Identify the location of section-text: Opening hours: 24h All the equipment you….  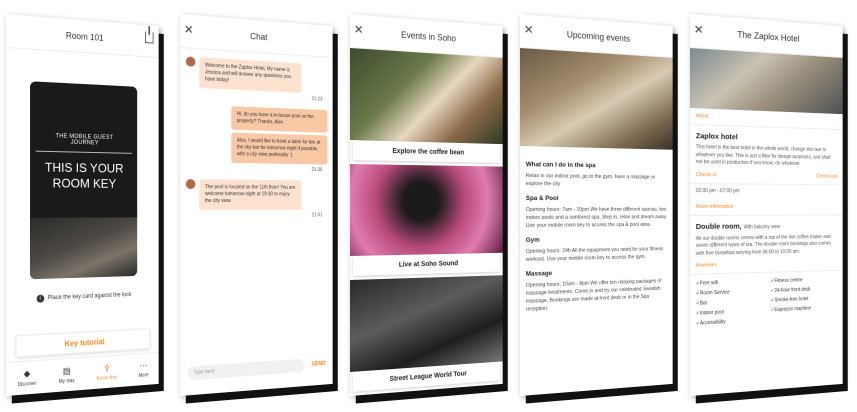
(594, 254).